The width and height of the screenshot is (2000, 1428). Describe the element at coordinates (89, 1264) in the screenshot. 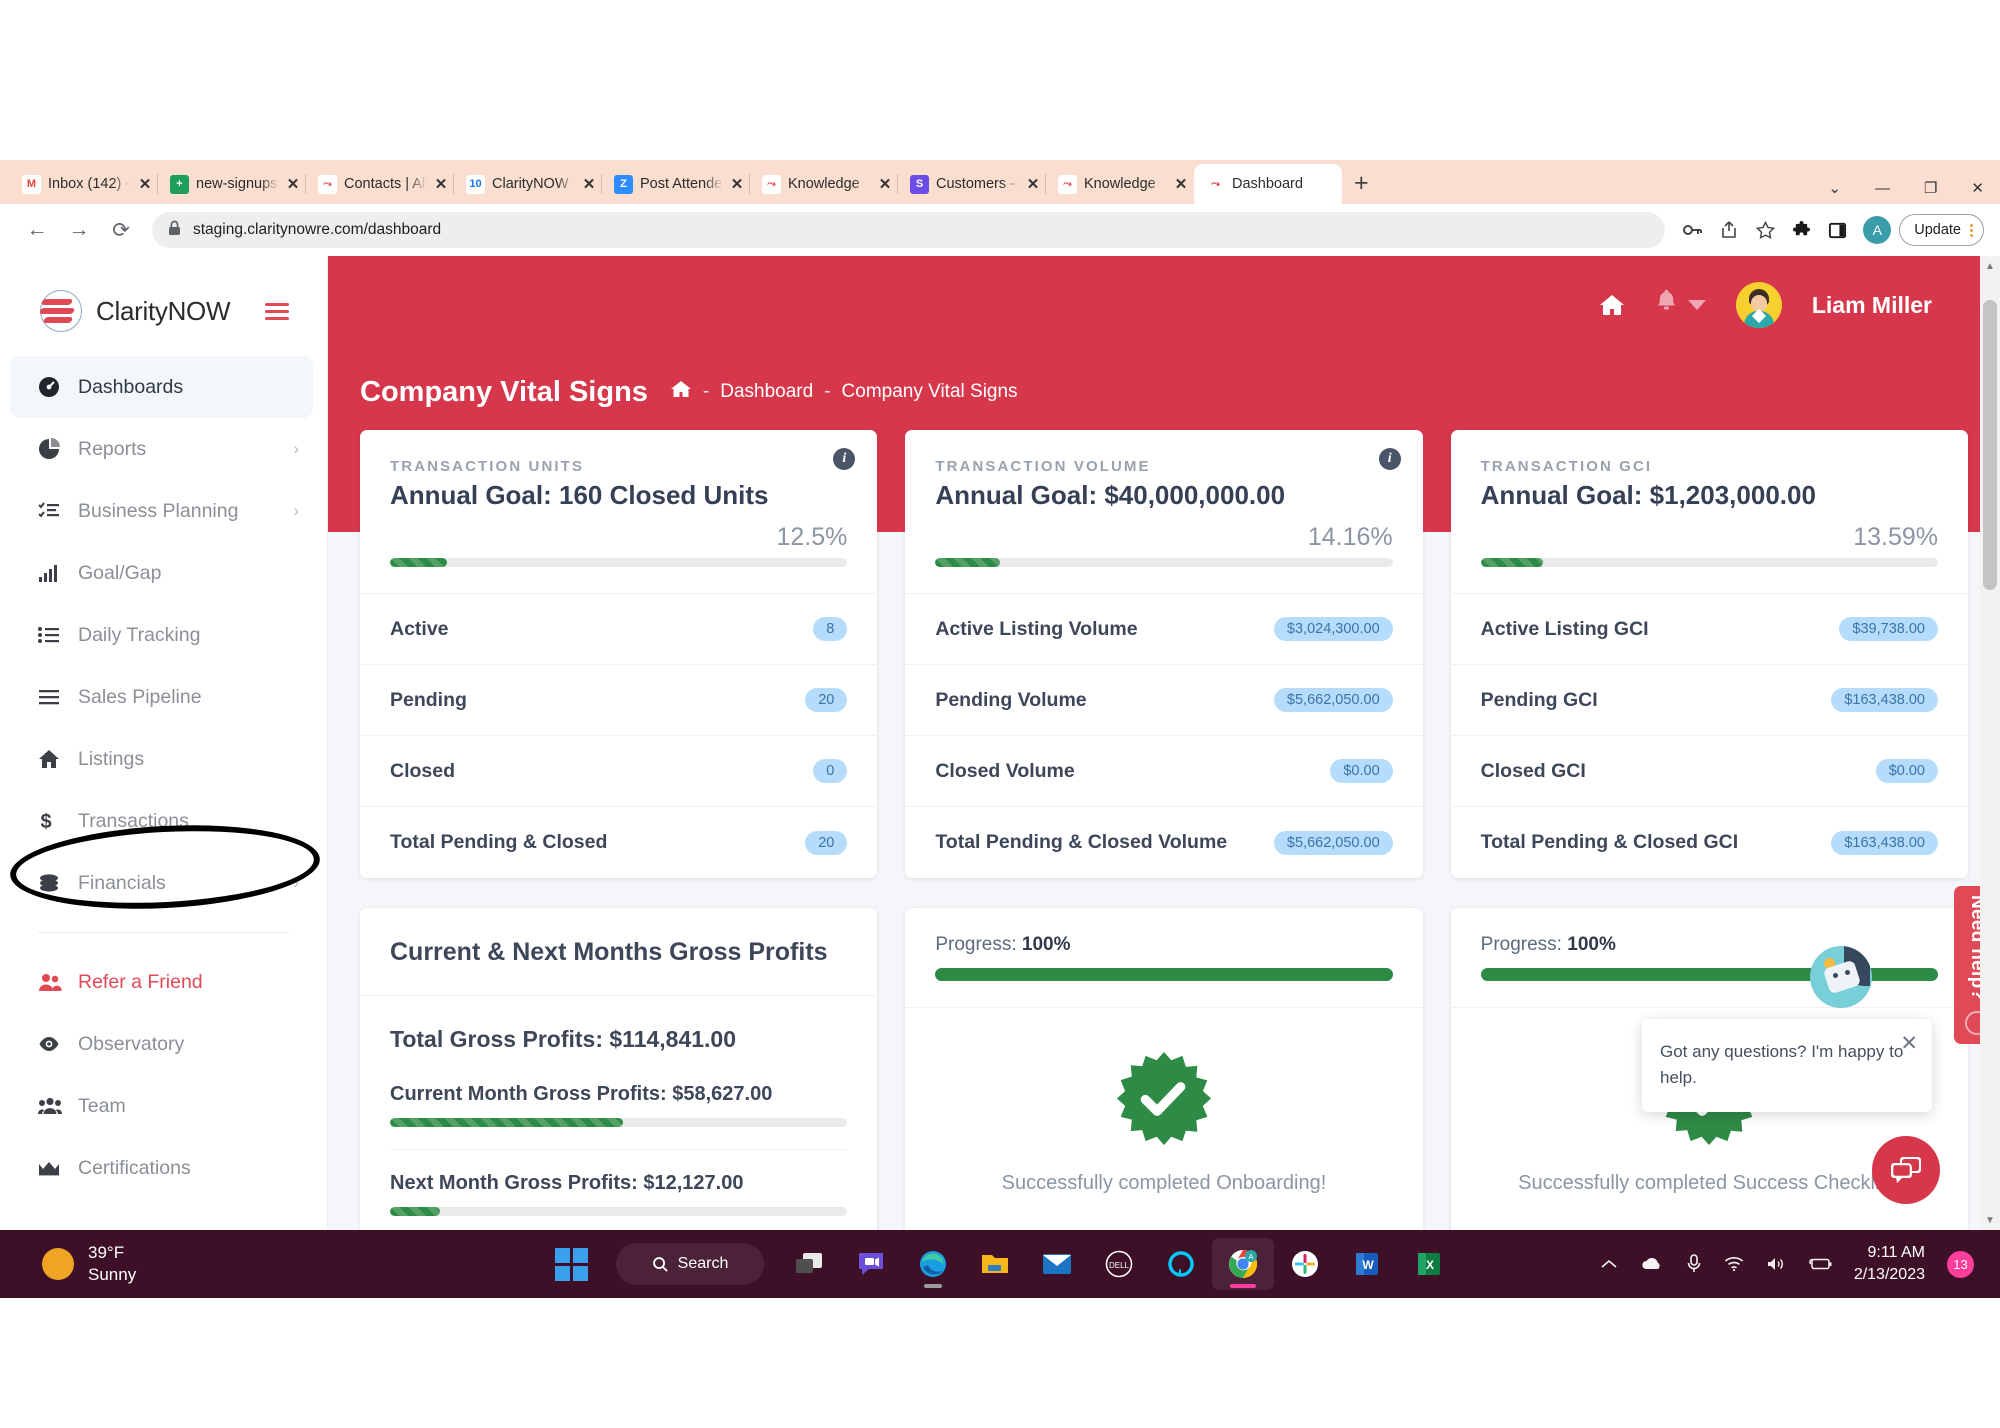

I see `weather-widget: 39°F Sunny` at that location.